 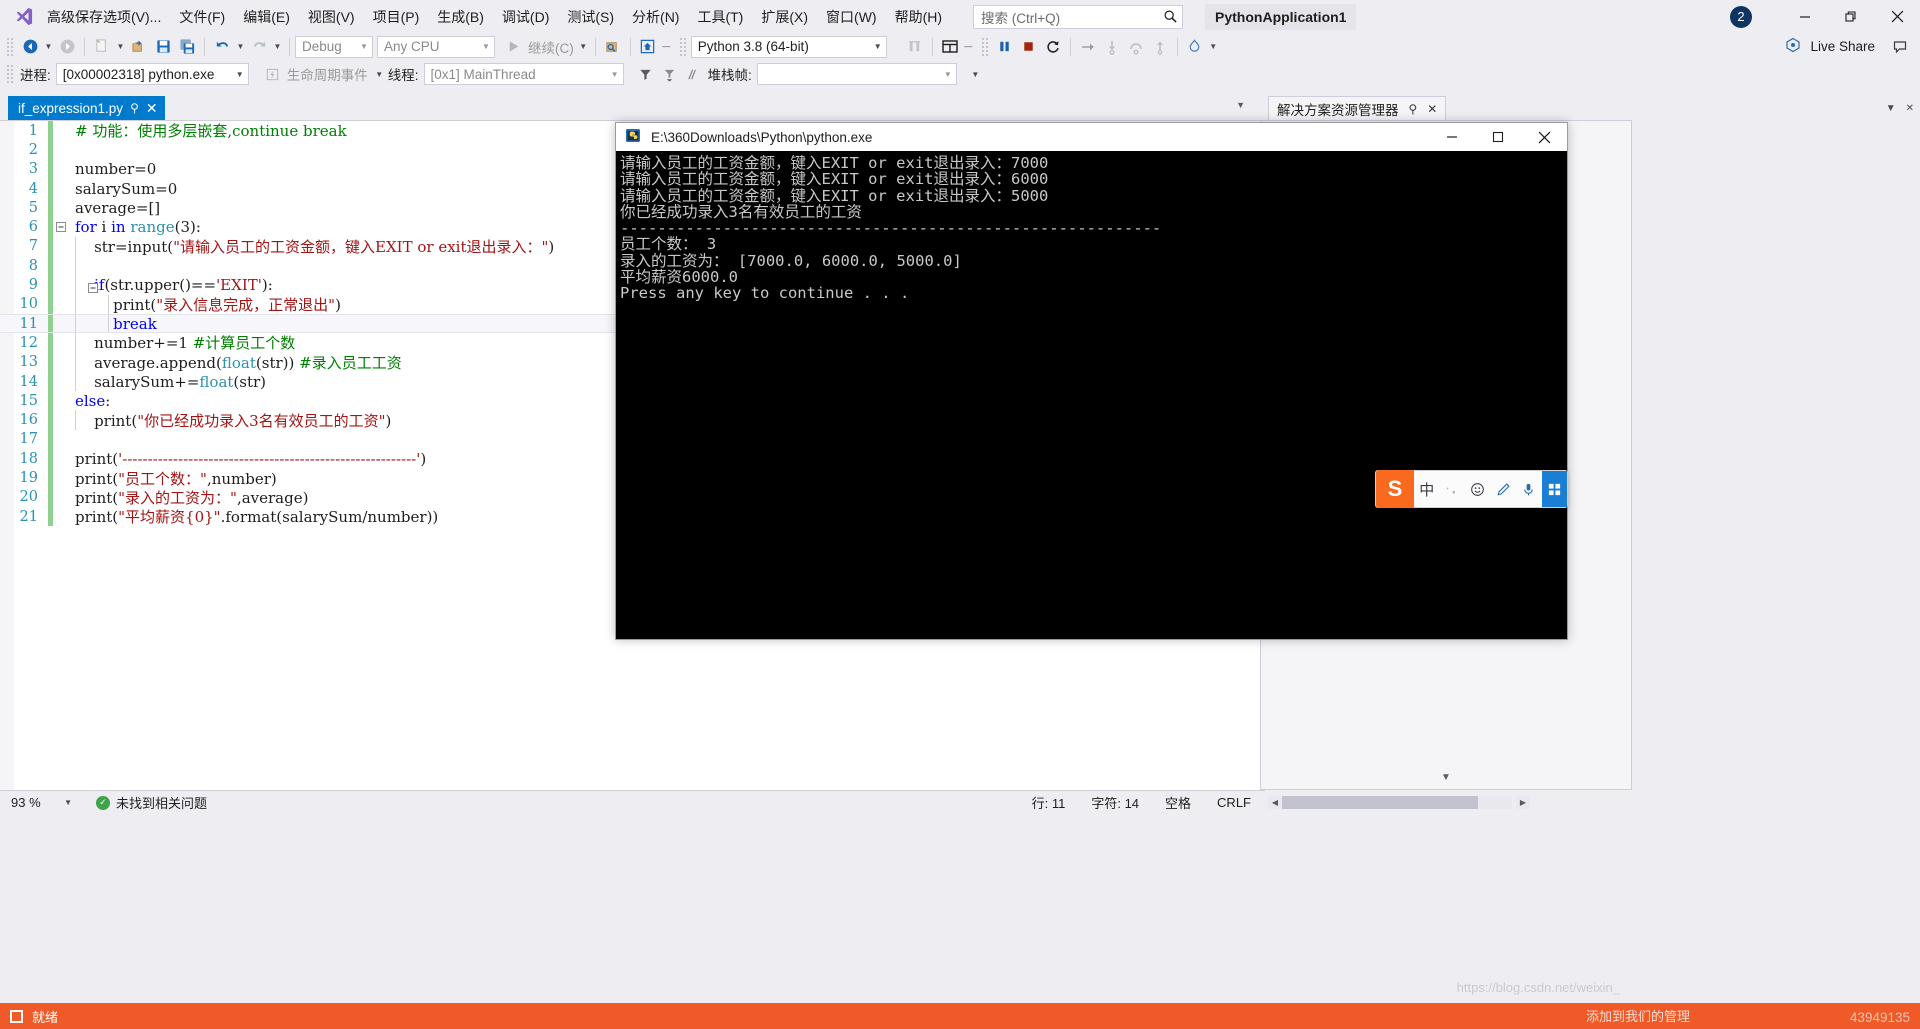 What do you see at coordinates (1897, 16) in the screenshot?
I see `close-button` at bounding box center [1897, 16].